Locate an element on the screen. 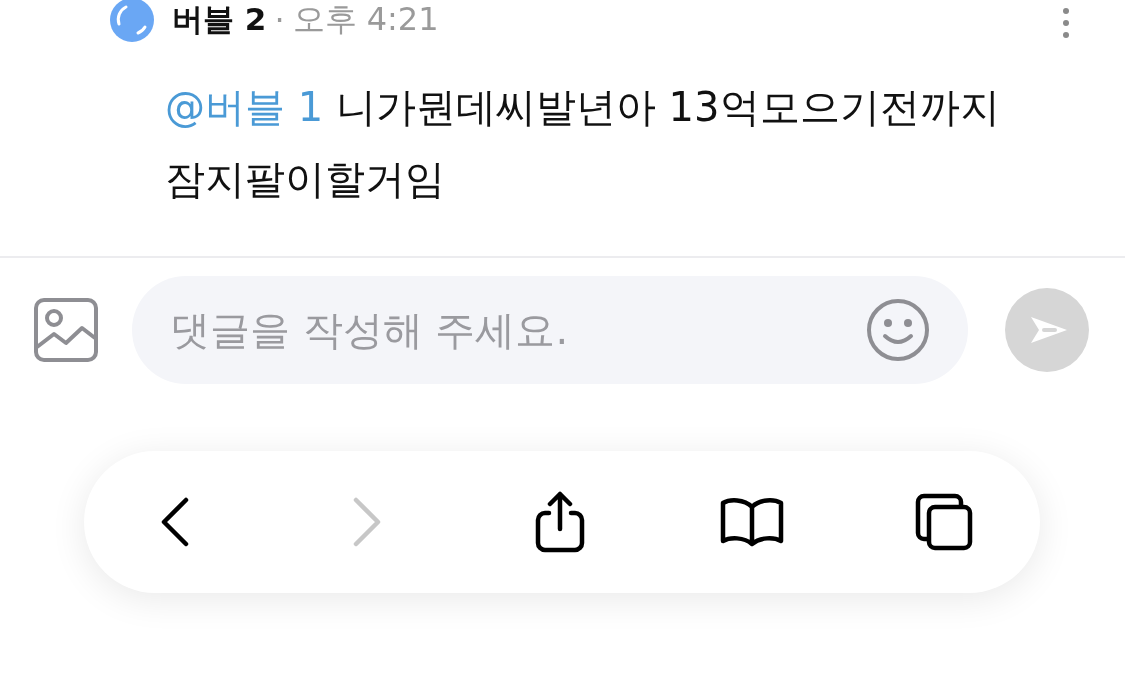  comment-input: 댓글을 작성해 주세요. is located at coordinates (518, 330).